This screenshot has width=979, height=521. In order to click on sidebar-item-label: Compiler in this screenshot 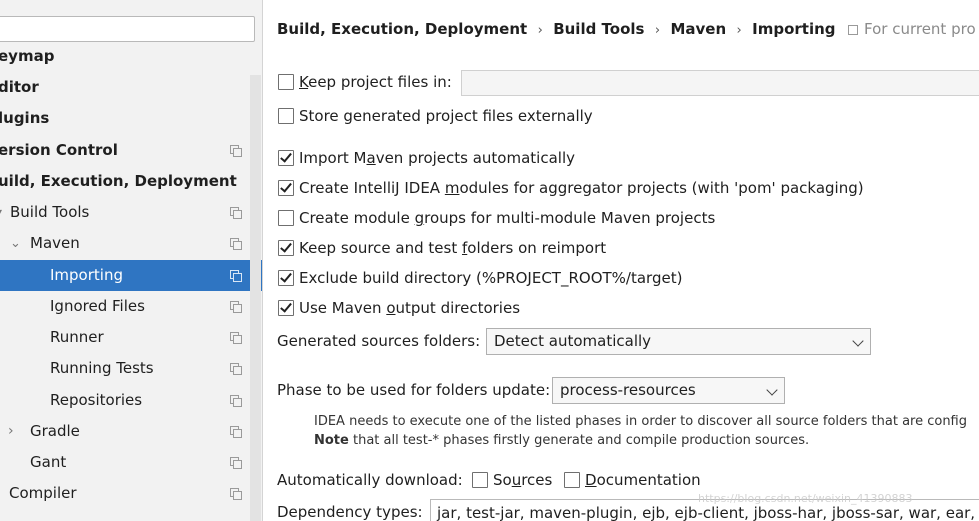, I will do `click(43, 493)`.